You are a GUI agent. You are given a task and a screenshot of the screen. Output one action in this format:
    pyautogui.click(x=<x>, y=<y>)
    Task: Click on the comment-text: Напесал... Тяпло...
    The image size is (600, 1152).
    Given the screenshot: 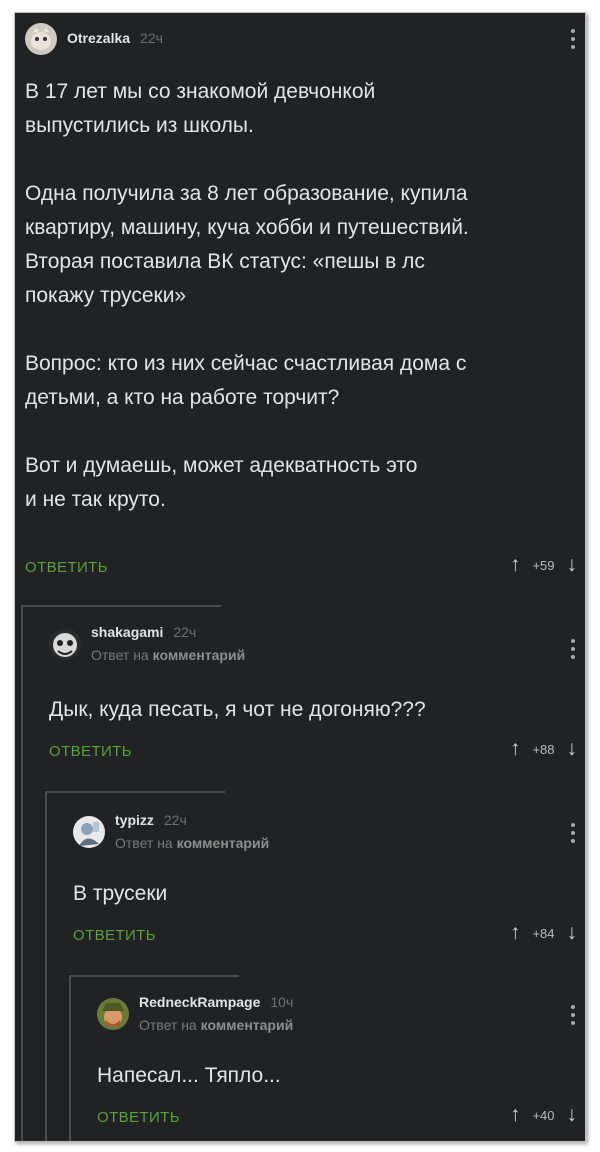 What is the action you would take?
    pyautogui.click(x=189, y=1075)
    